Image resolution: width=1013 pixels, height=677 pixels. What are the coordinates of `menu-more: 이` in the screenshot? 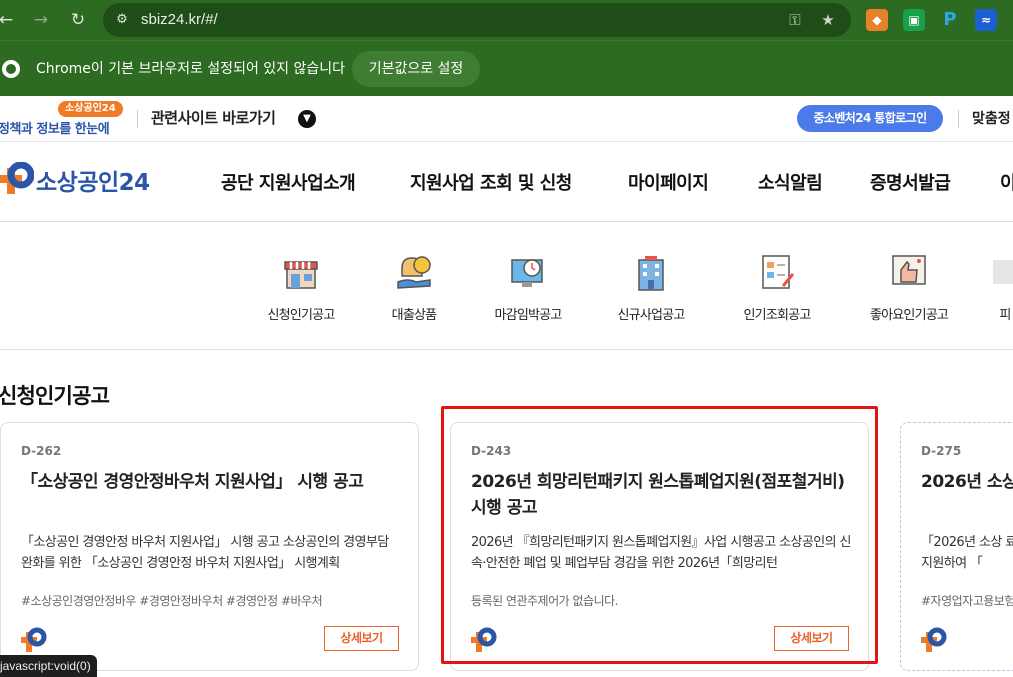 It's located at (1006, 182).